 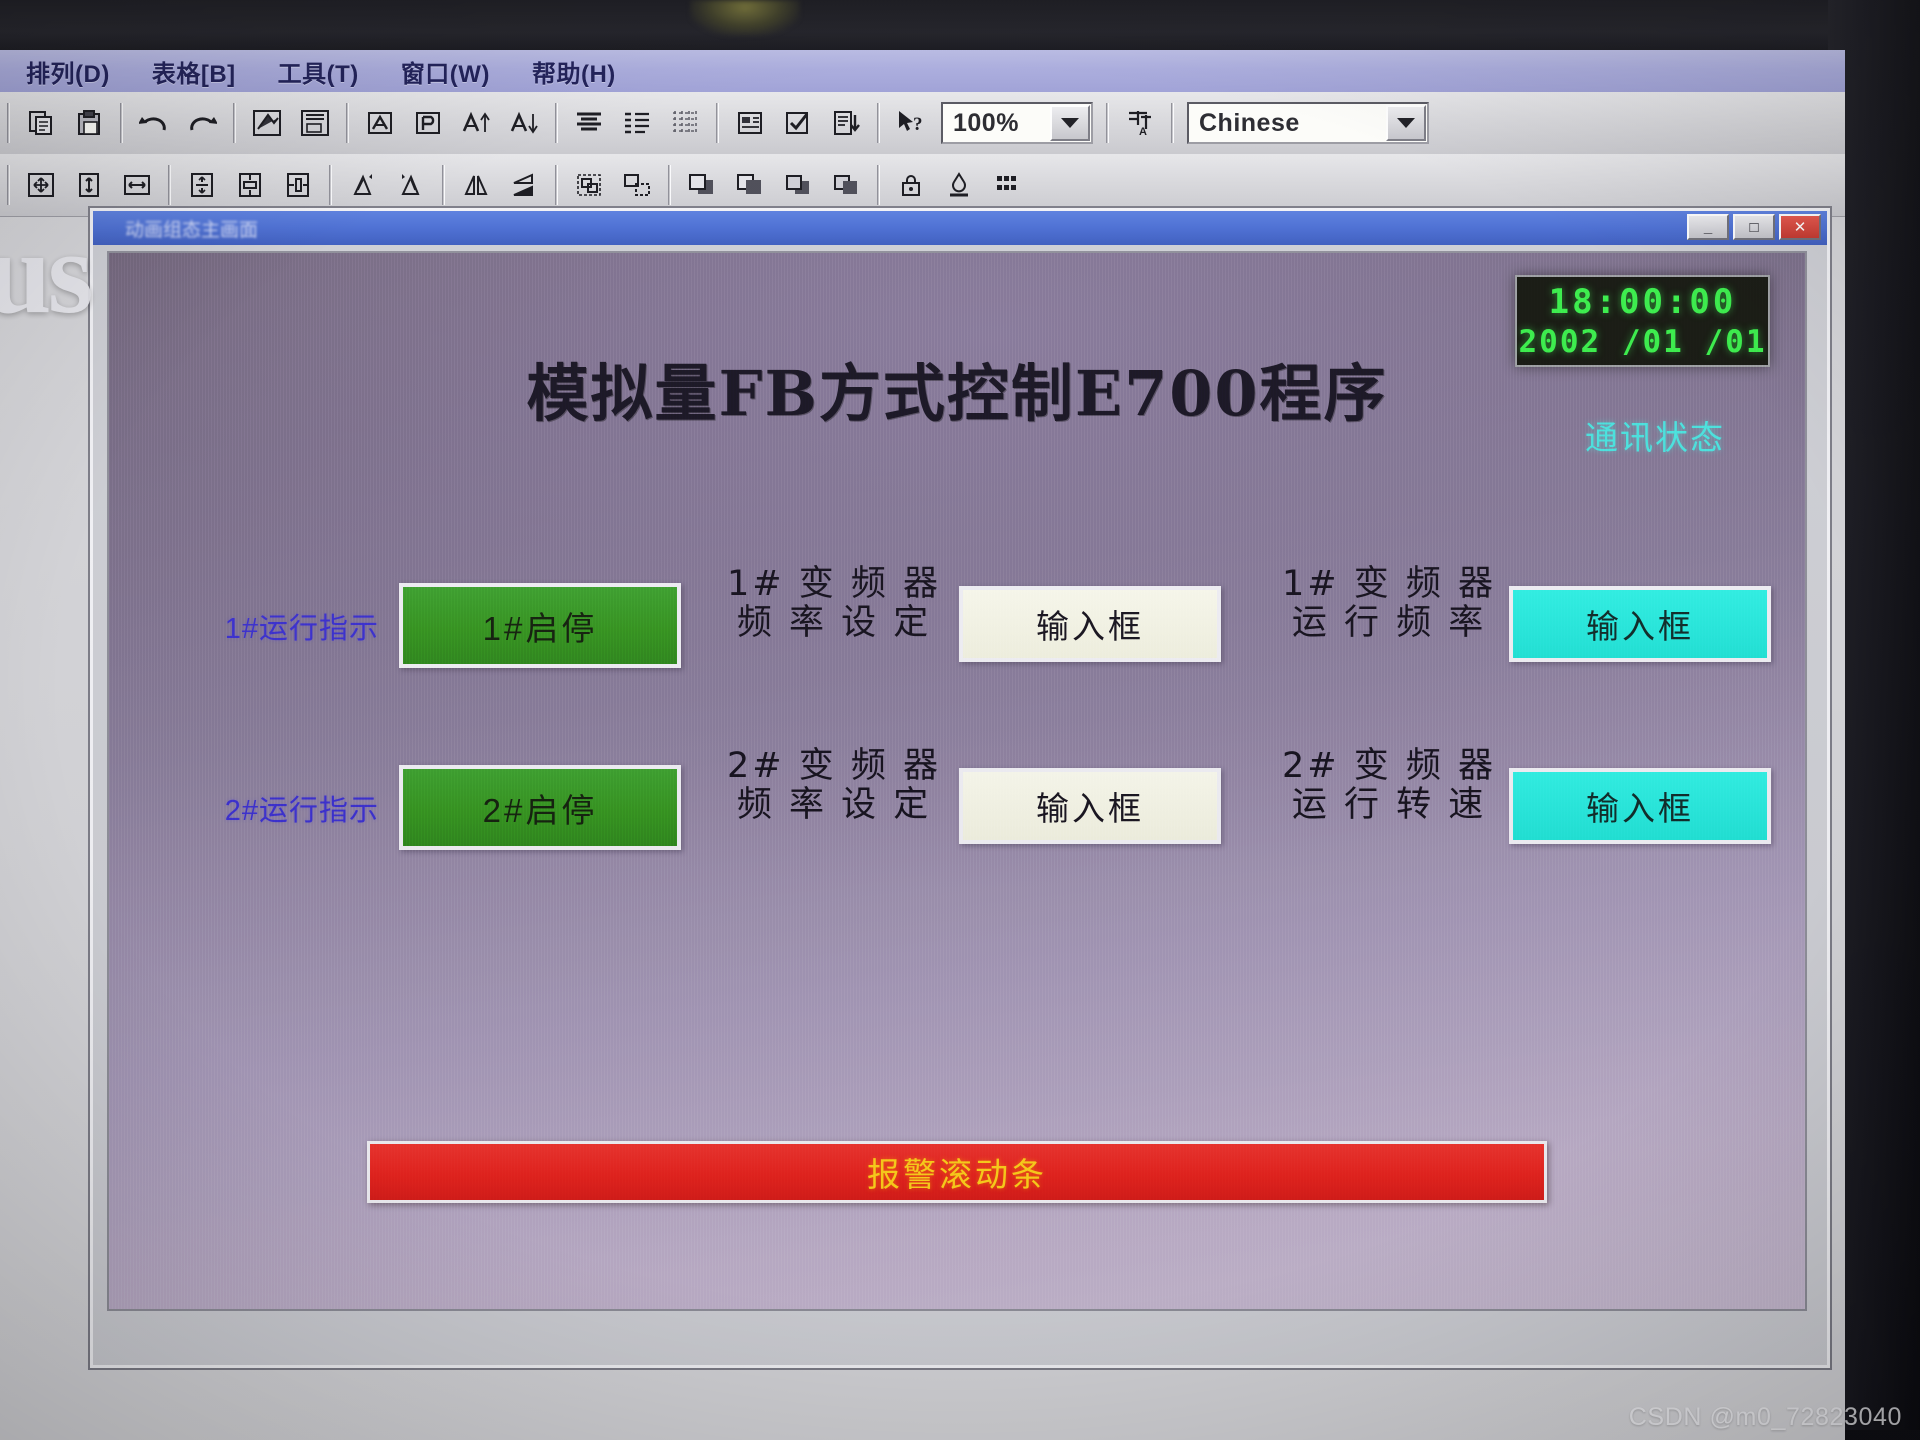 I want to click on bring-forward-icon, so click(x=798, y=185).